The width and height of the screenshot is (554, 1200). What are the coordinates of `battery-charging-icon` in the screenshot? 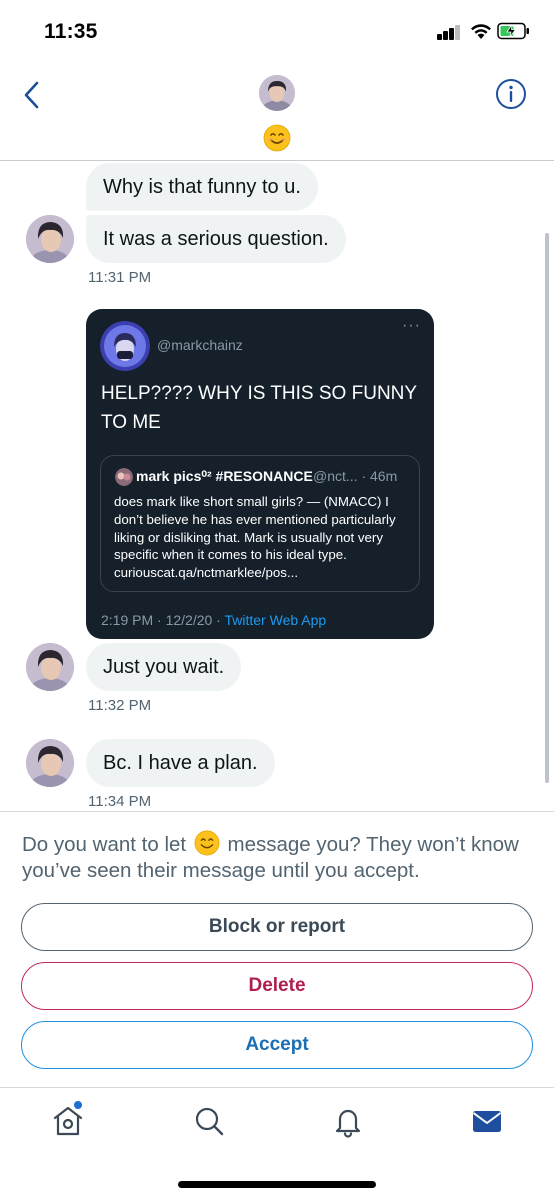 It's located at (513, 31).